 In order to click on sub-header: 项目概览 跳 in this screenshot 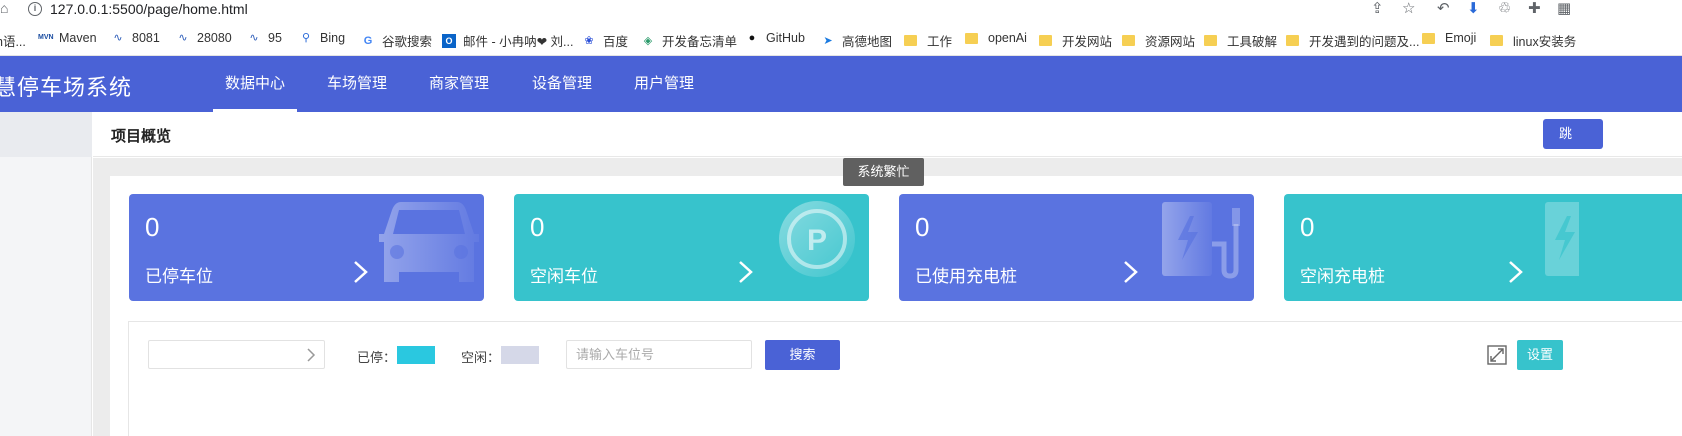, I will do `click(887, 134)`.